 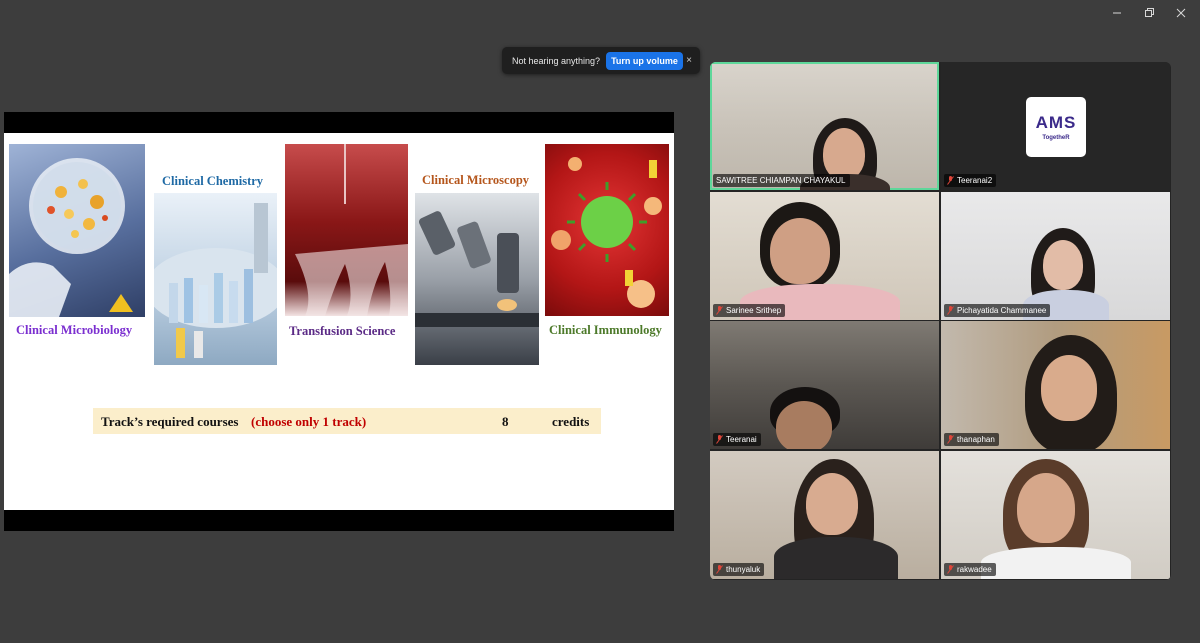 What do you see at coordinates (571, 421) in the screenshot?
I see `credits-unit: credits` at bounding box center [571, 421].